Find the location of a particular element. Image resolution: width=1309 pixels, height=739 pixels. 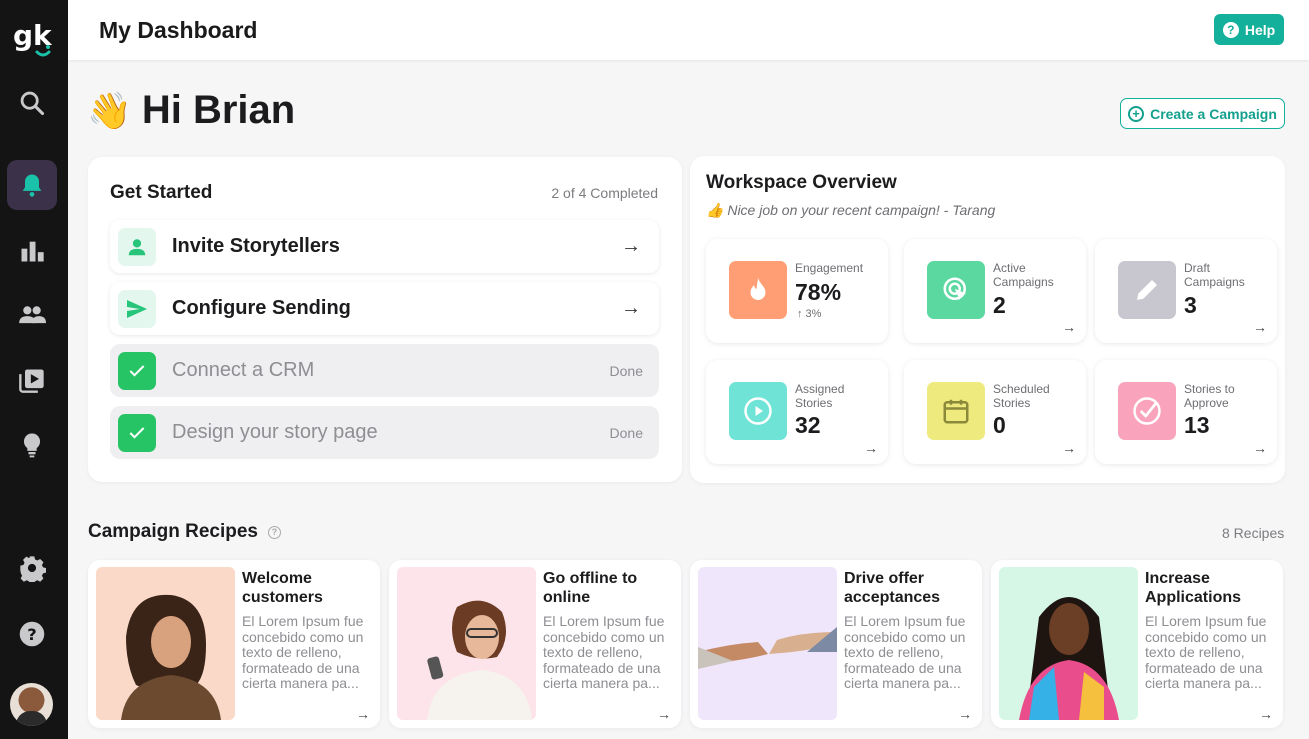

stat-scheduled-stories: Scheduled Stories 0 → is located at coordinates (995, 412).